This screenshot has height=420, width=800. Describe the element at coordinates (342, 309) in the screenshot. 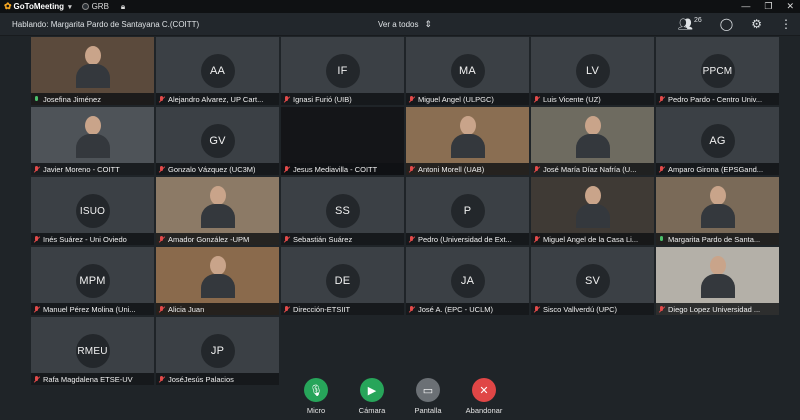

I see `participant-name-bar: Dirección-ETSIIT` at that location.